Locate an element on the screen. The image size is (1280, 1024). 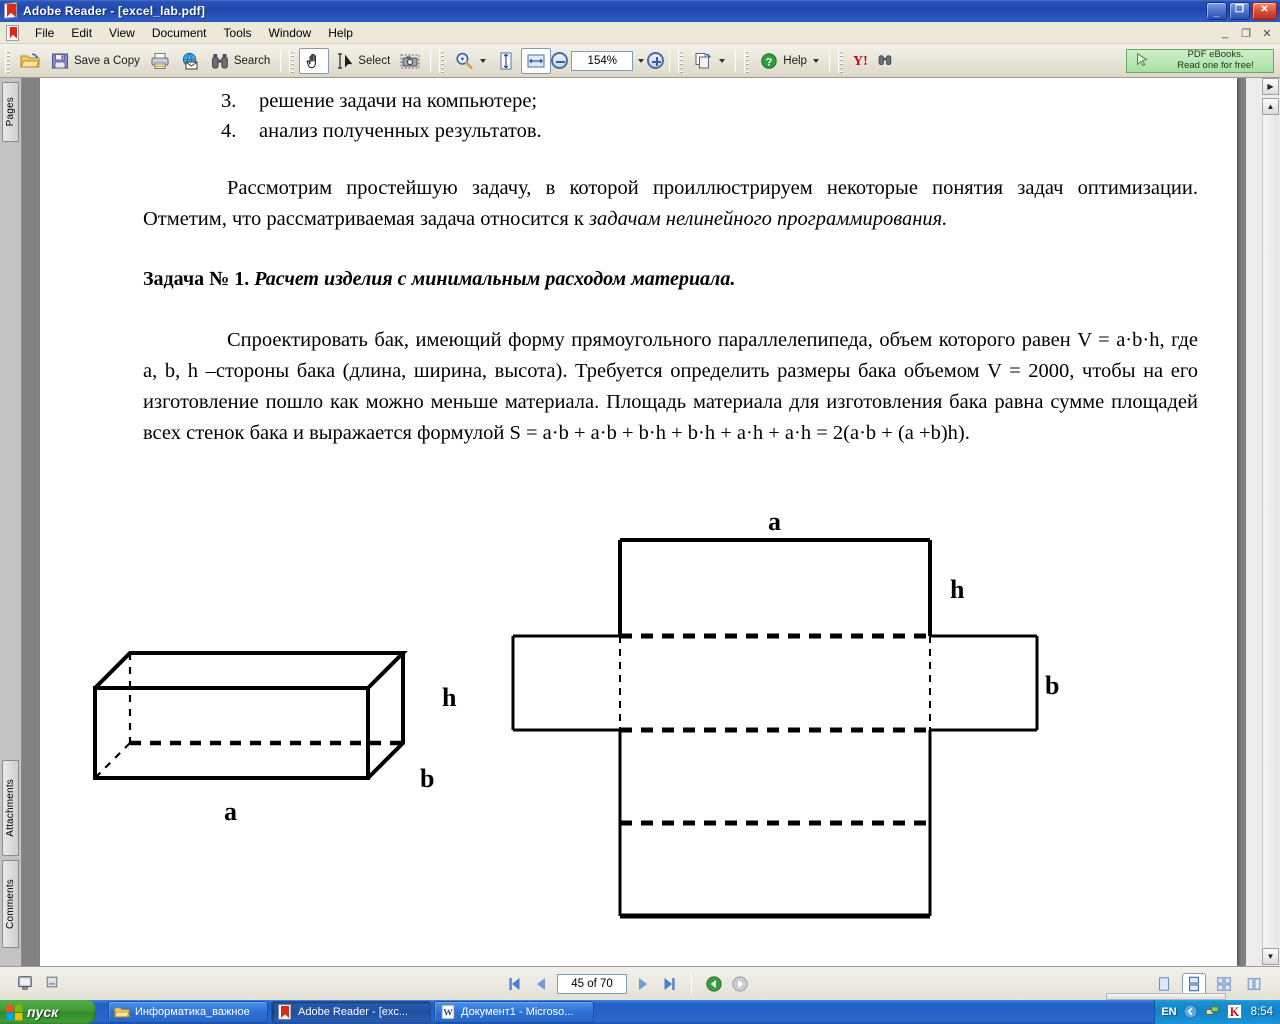
mdi-minimize-button: _ is located at coordinates (1225, 33).